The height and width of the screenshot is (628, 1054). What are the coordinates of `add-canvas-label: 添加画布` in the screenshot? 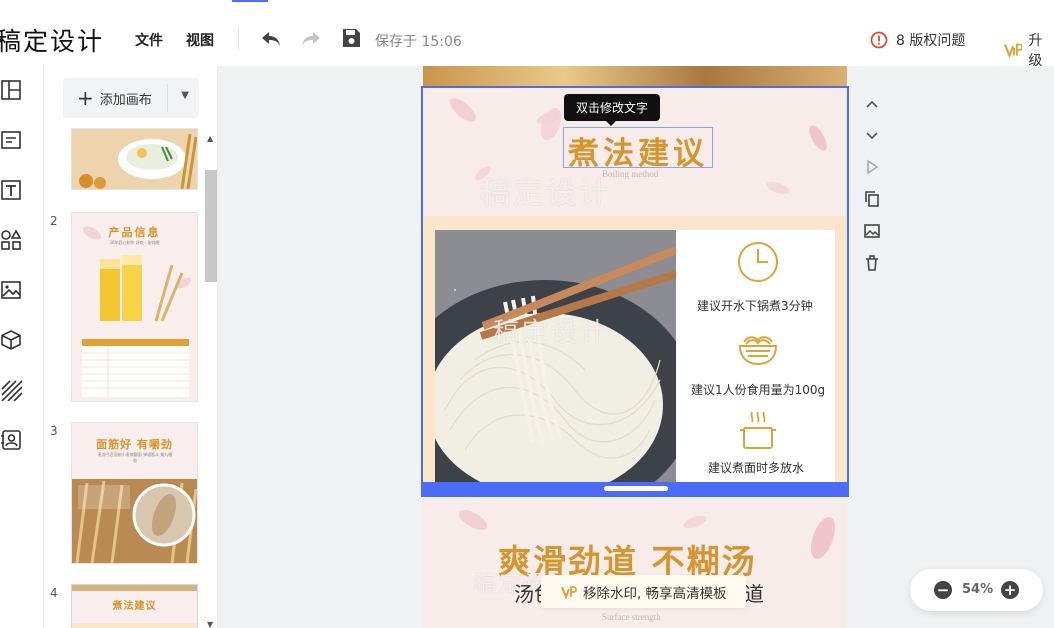 It's located at (125, 100).